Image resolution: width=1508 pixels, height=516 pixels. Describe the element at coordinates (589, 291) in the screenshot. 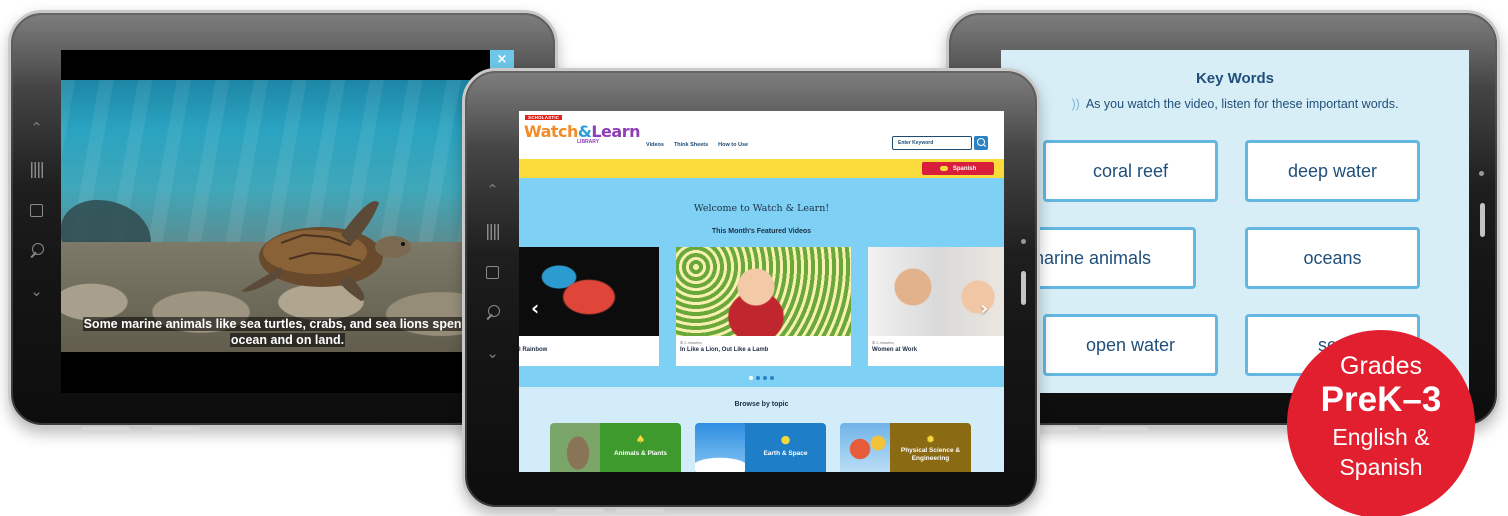

I see `chameleon-thumbnail` at that location.